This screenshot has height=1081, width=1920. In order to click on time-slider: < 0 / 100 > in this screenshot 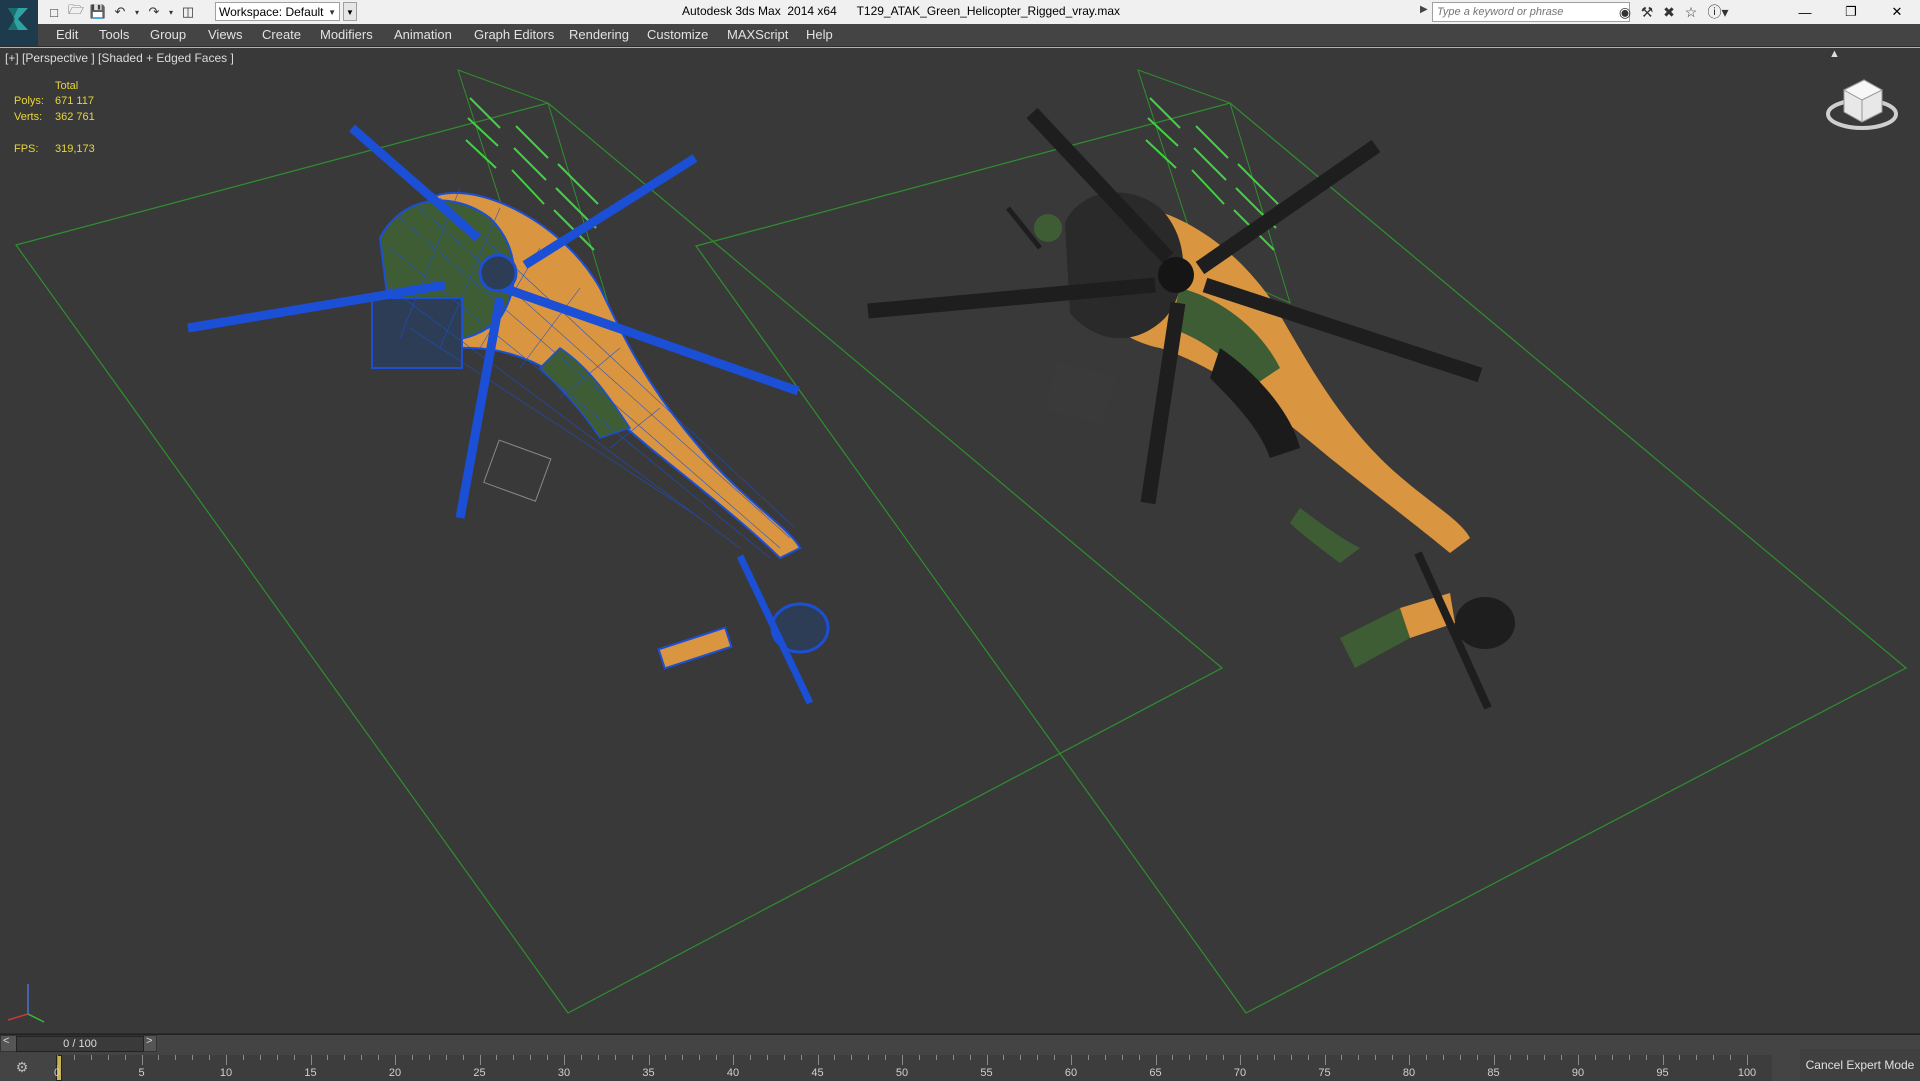, I will do `click(78, 1043)`.